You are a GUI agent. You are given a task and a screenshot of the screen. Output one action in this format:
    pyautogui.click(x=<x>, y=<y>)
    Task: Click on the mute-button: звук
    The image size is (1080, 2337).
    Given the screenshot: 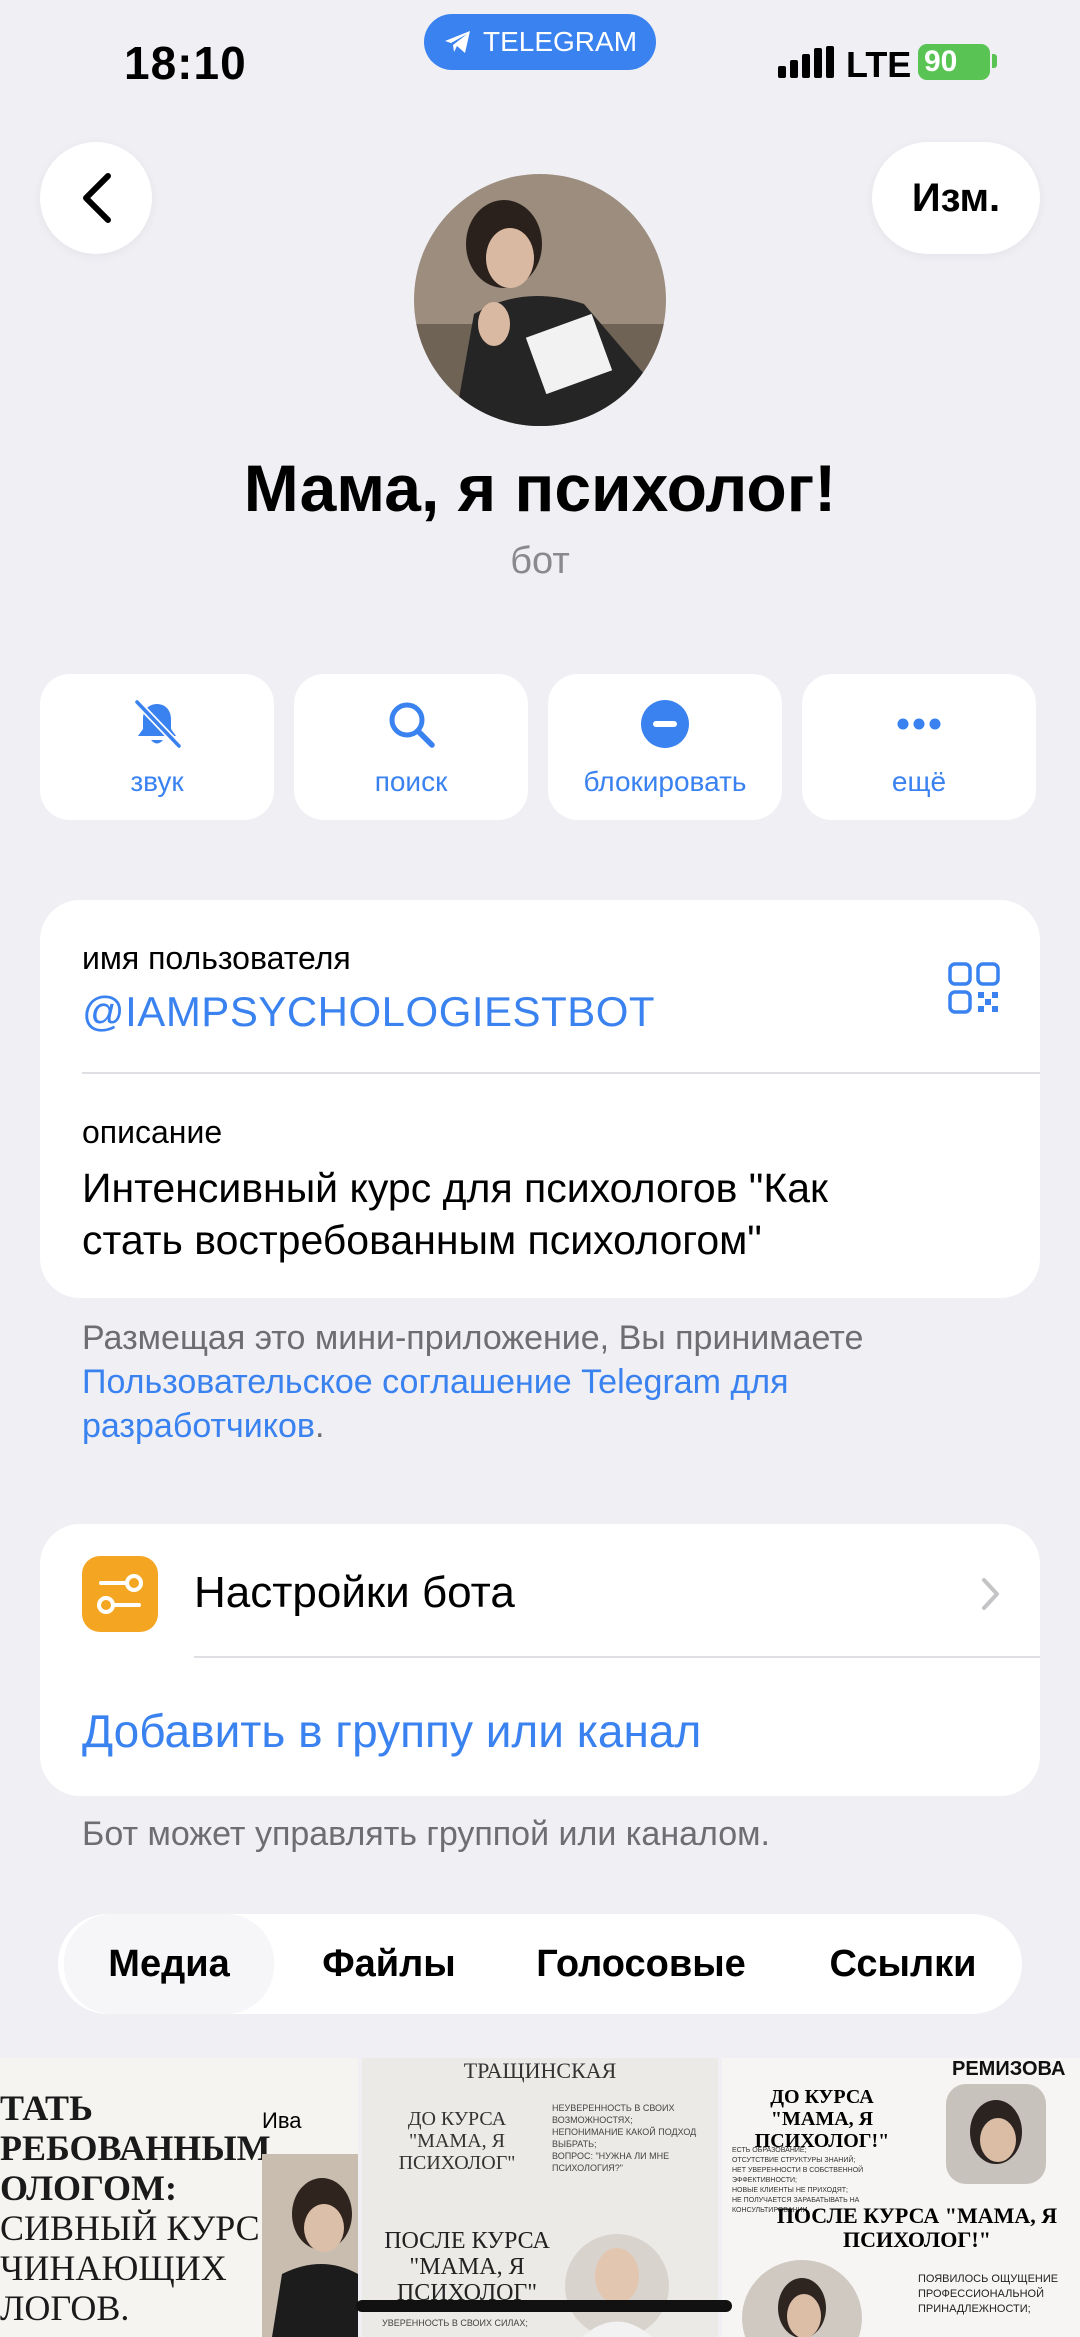 What is the action you would take?
    pyautogui.click(x=157, y=747)
    